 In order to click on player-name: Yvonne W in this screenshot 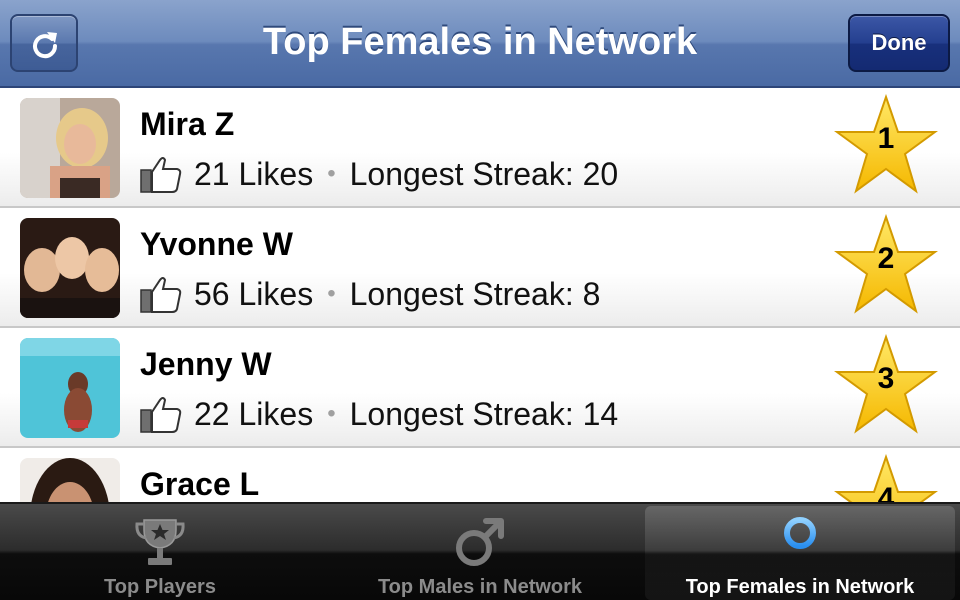, I will do `click(216, 244)`.